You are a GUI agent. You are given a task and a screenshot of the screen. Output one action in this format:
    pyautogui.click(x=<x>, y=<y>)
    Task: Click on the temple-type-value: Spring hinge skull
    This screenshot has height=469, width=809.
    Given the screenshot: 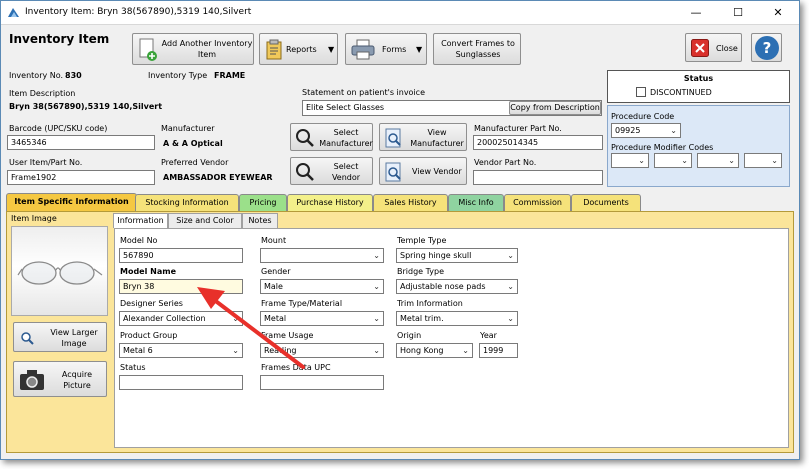 What is the action you would take?
    pyautogui.click(x=436, y=255)
    